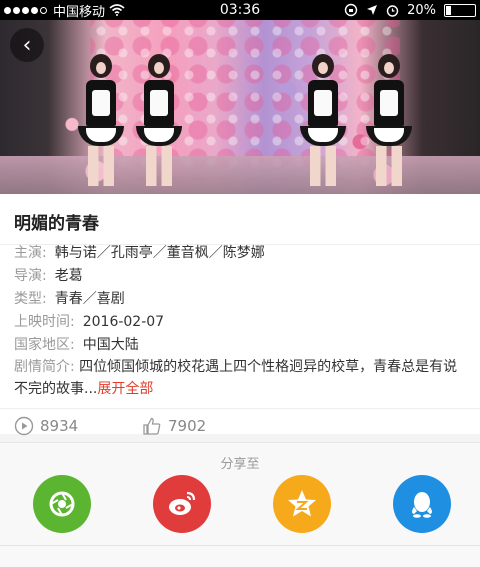 The height and width of the screenshot is (567, 480). What do you see at coordinates (30, 299) in the screenshot?
I see `genre-label: 类型:` at bounding box center [30, 299].